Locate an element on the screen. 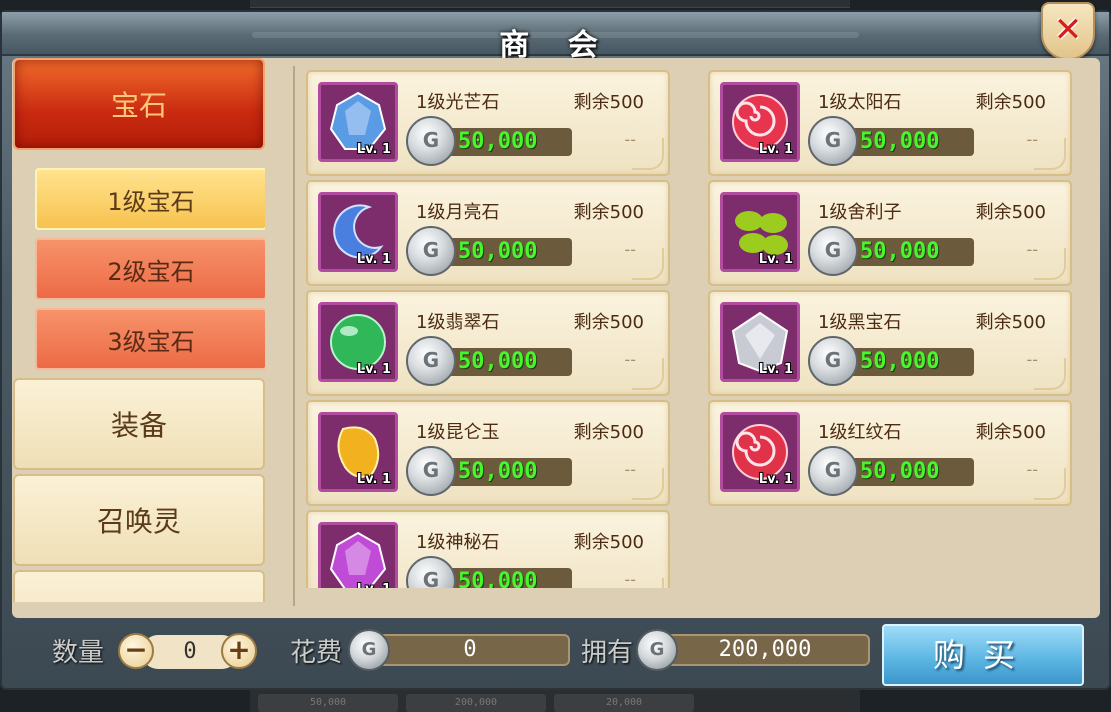 This screenshot has height=712, width=1111. background-chip: 20,000 is located at coordinates (624, 703).